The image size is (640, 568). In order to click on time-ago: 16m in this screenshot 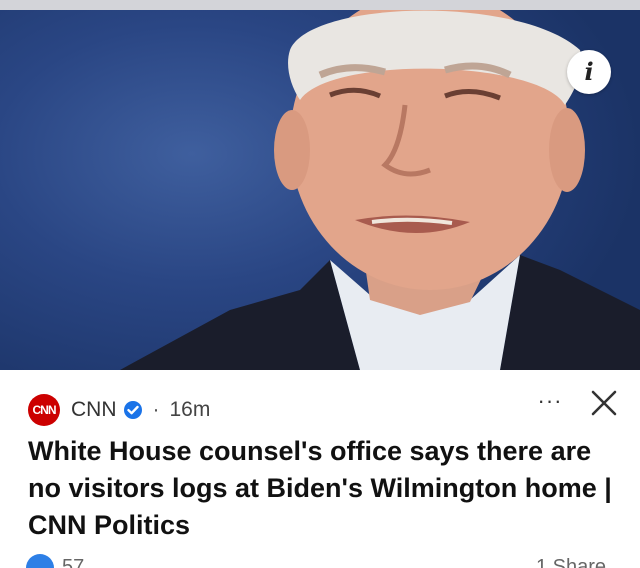, I will do `click(190, 409)`.